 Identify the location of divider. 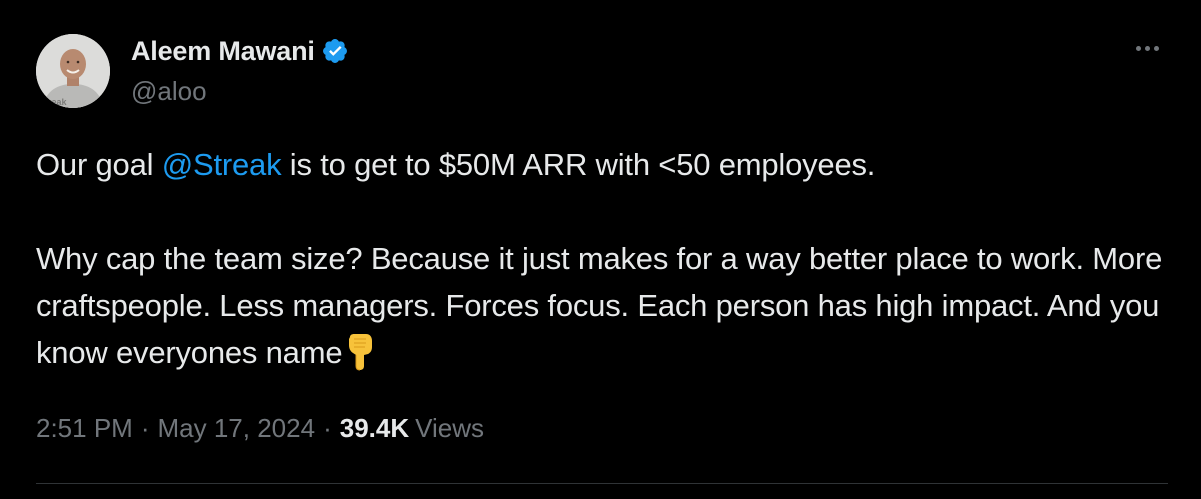
(602, 483).